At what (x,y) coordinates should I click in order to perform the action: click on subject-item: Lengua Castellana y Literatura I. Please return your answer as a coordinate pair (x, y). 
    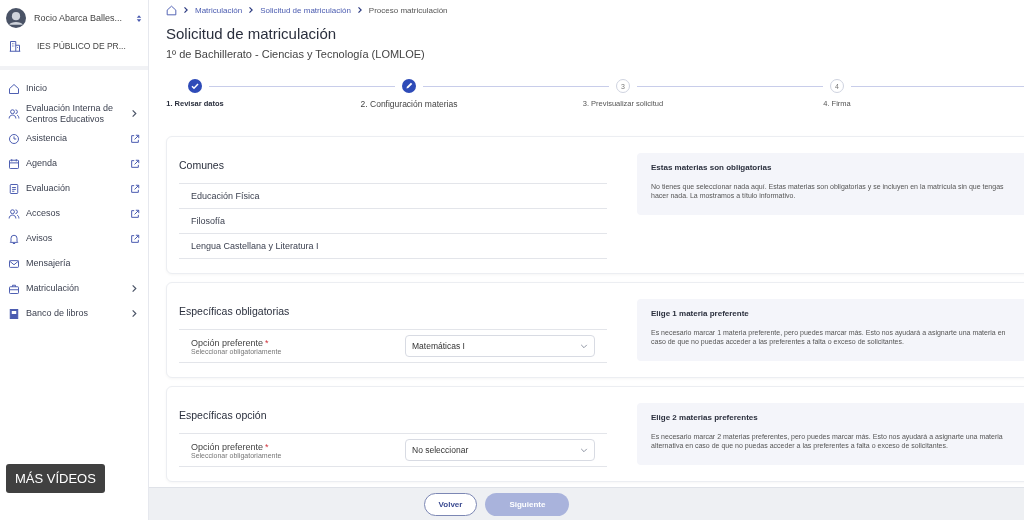
    Looking at the image, I should click on (393, 246).